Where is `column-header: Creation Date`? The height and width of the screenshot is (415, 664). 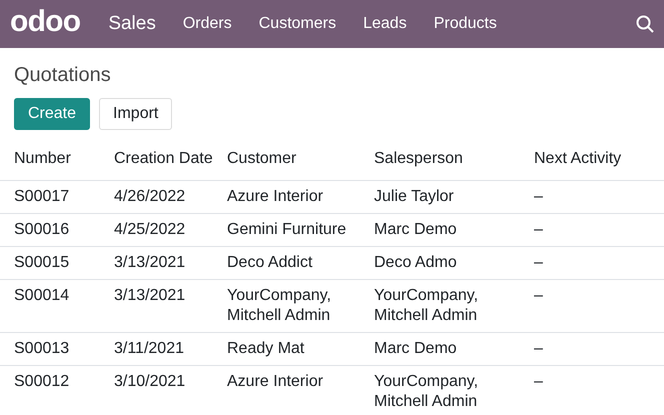
column-header: Creation Date is located at coordinates (170, 159).